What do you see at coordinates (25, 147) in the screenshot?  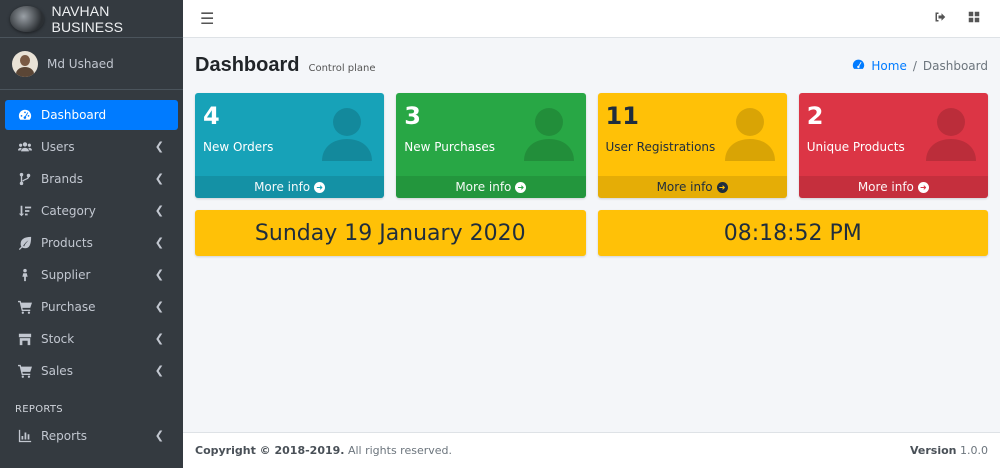 I see `users-icon` at bounding box center [25, 147].